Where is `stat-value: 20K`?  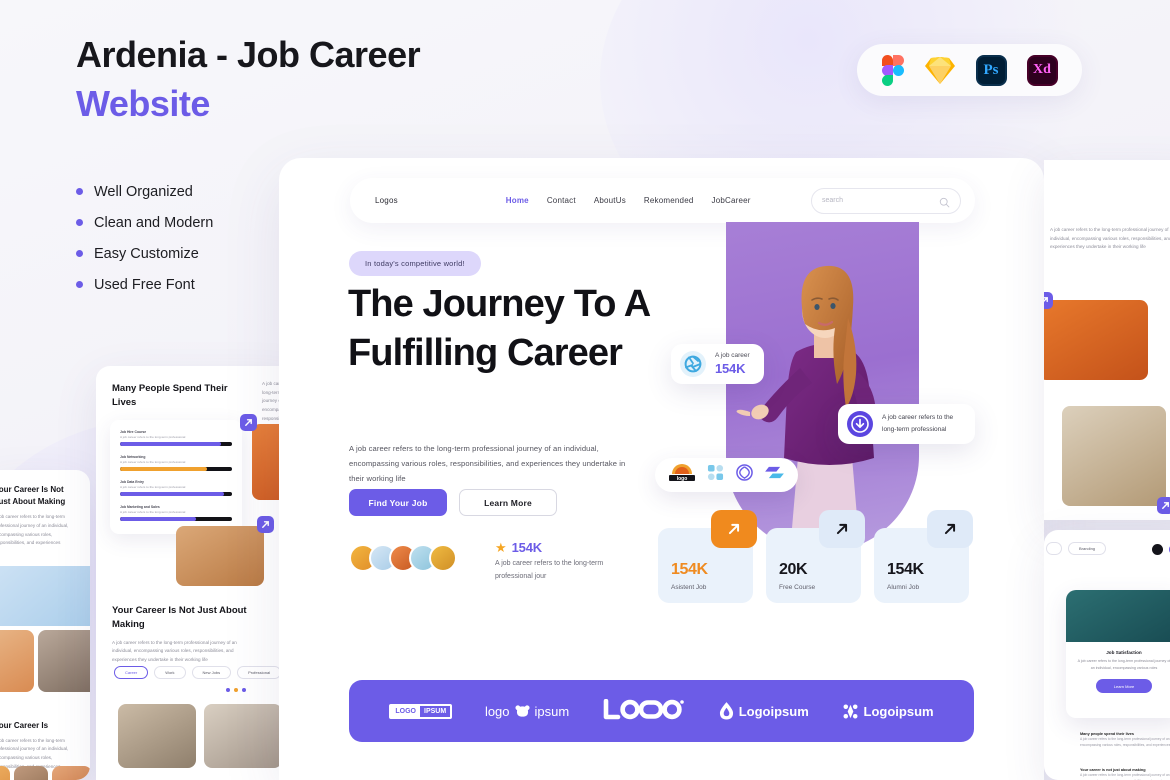 stat-value: 20K is located at coordinates (793, 569).